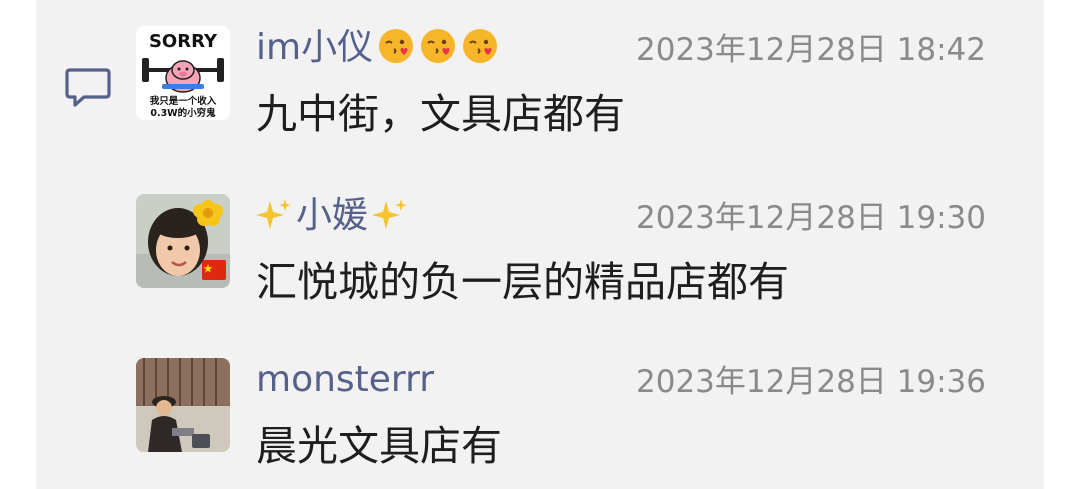 The width and height of the screenshot is (1080, 489). I want to click on avatar-image: SORRY 我只是一个收入 0.3W的小穷鬼, so click(183, 73).